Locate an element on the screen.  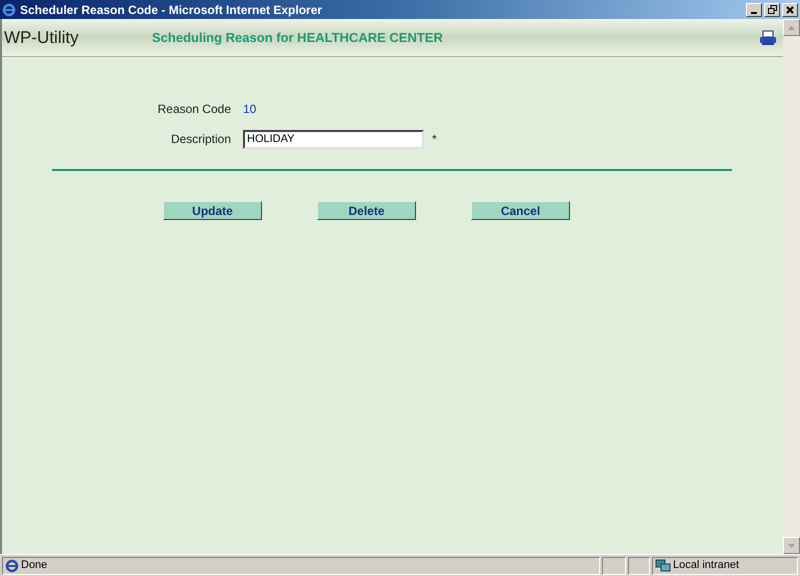
close-button is located at coordinates (790, 9).